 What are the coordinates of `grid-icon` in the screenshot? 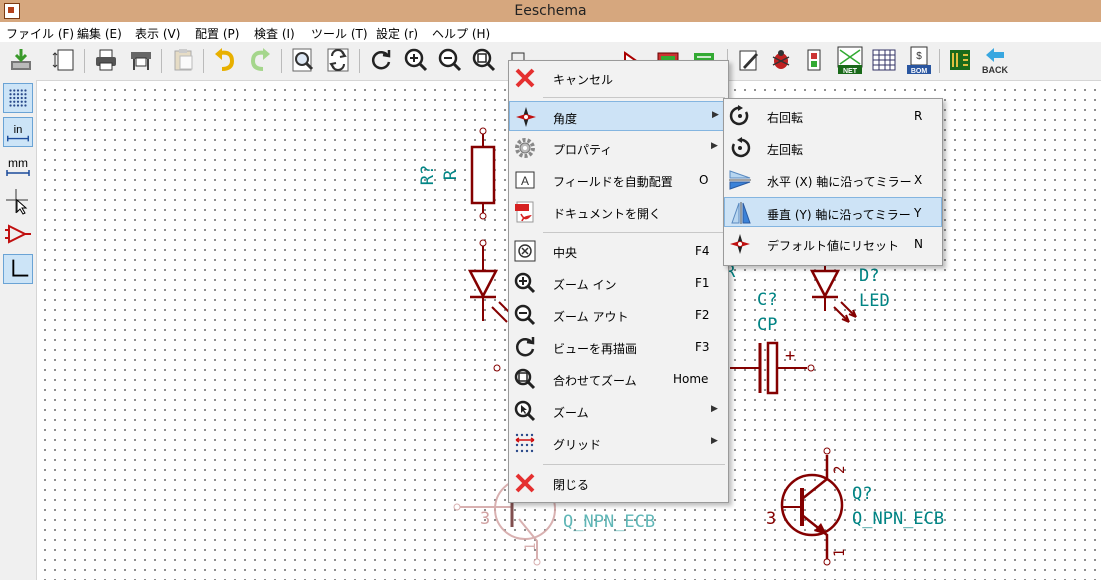 It's located at (18, 98).